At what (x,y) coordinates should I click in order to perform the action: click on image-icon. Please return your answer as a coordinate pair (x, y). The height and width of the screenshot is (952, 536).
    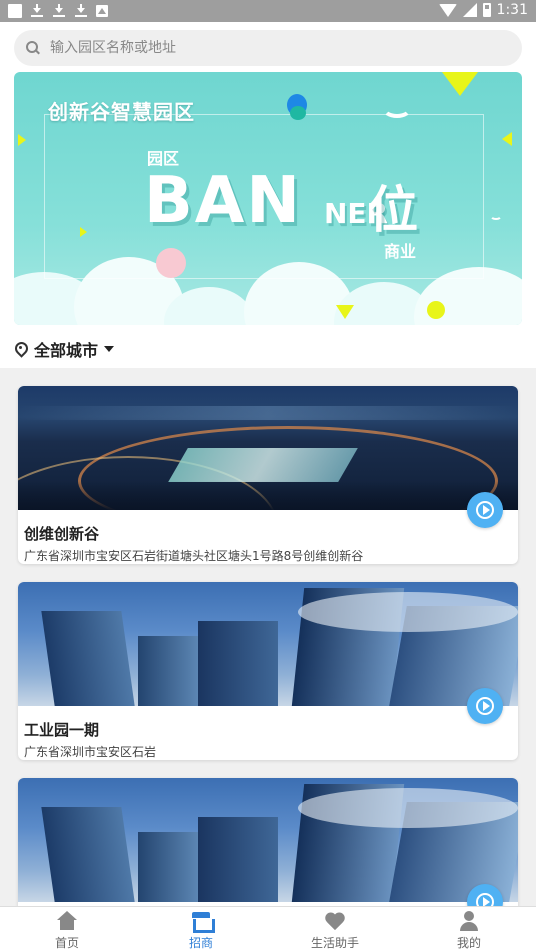
    Looking at the image, I should click on (102, 11).